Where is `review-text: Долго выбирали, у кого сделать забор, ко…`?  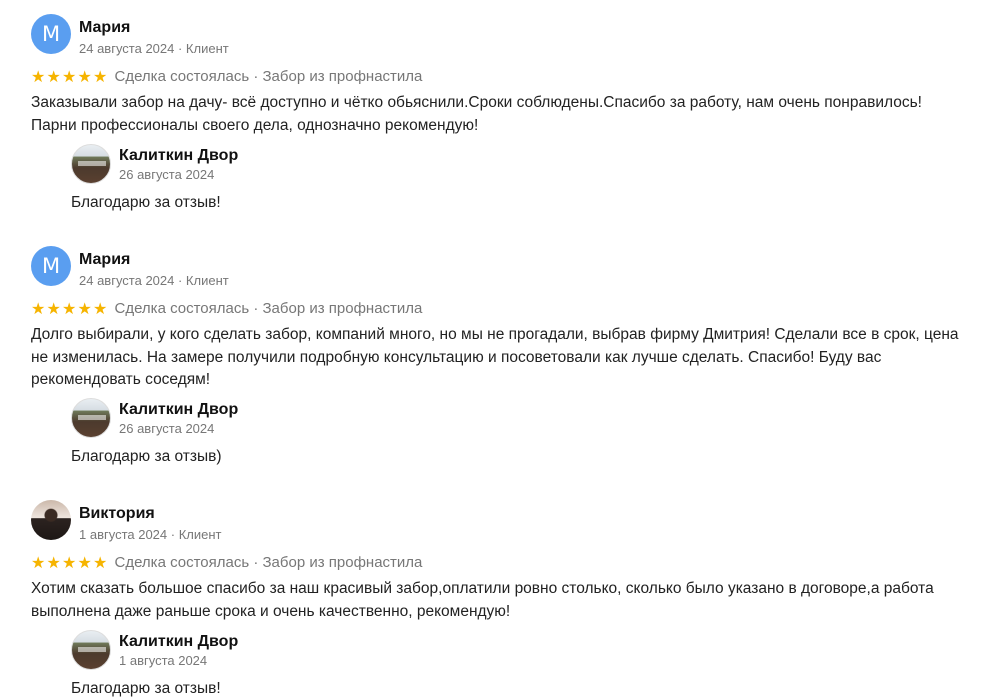 review-text: Долго выбирали, у кого сделать забор, ко… is located at coordinates (496, 358).